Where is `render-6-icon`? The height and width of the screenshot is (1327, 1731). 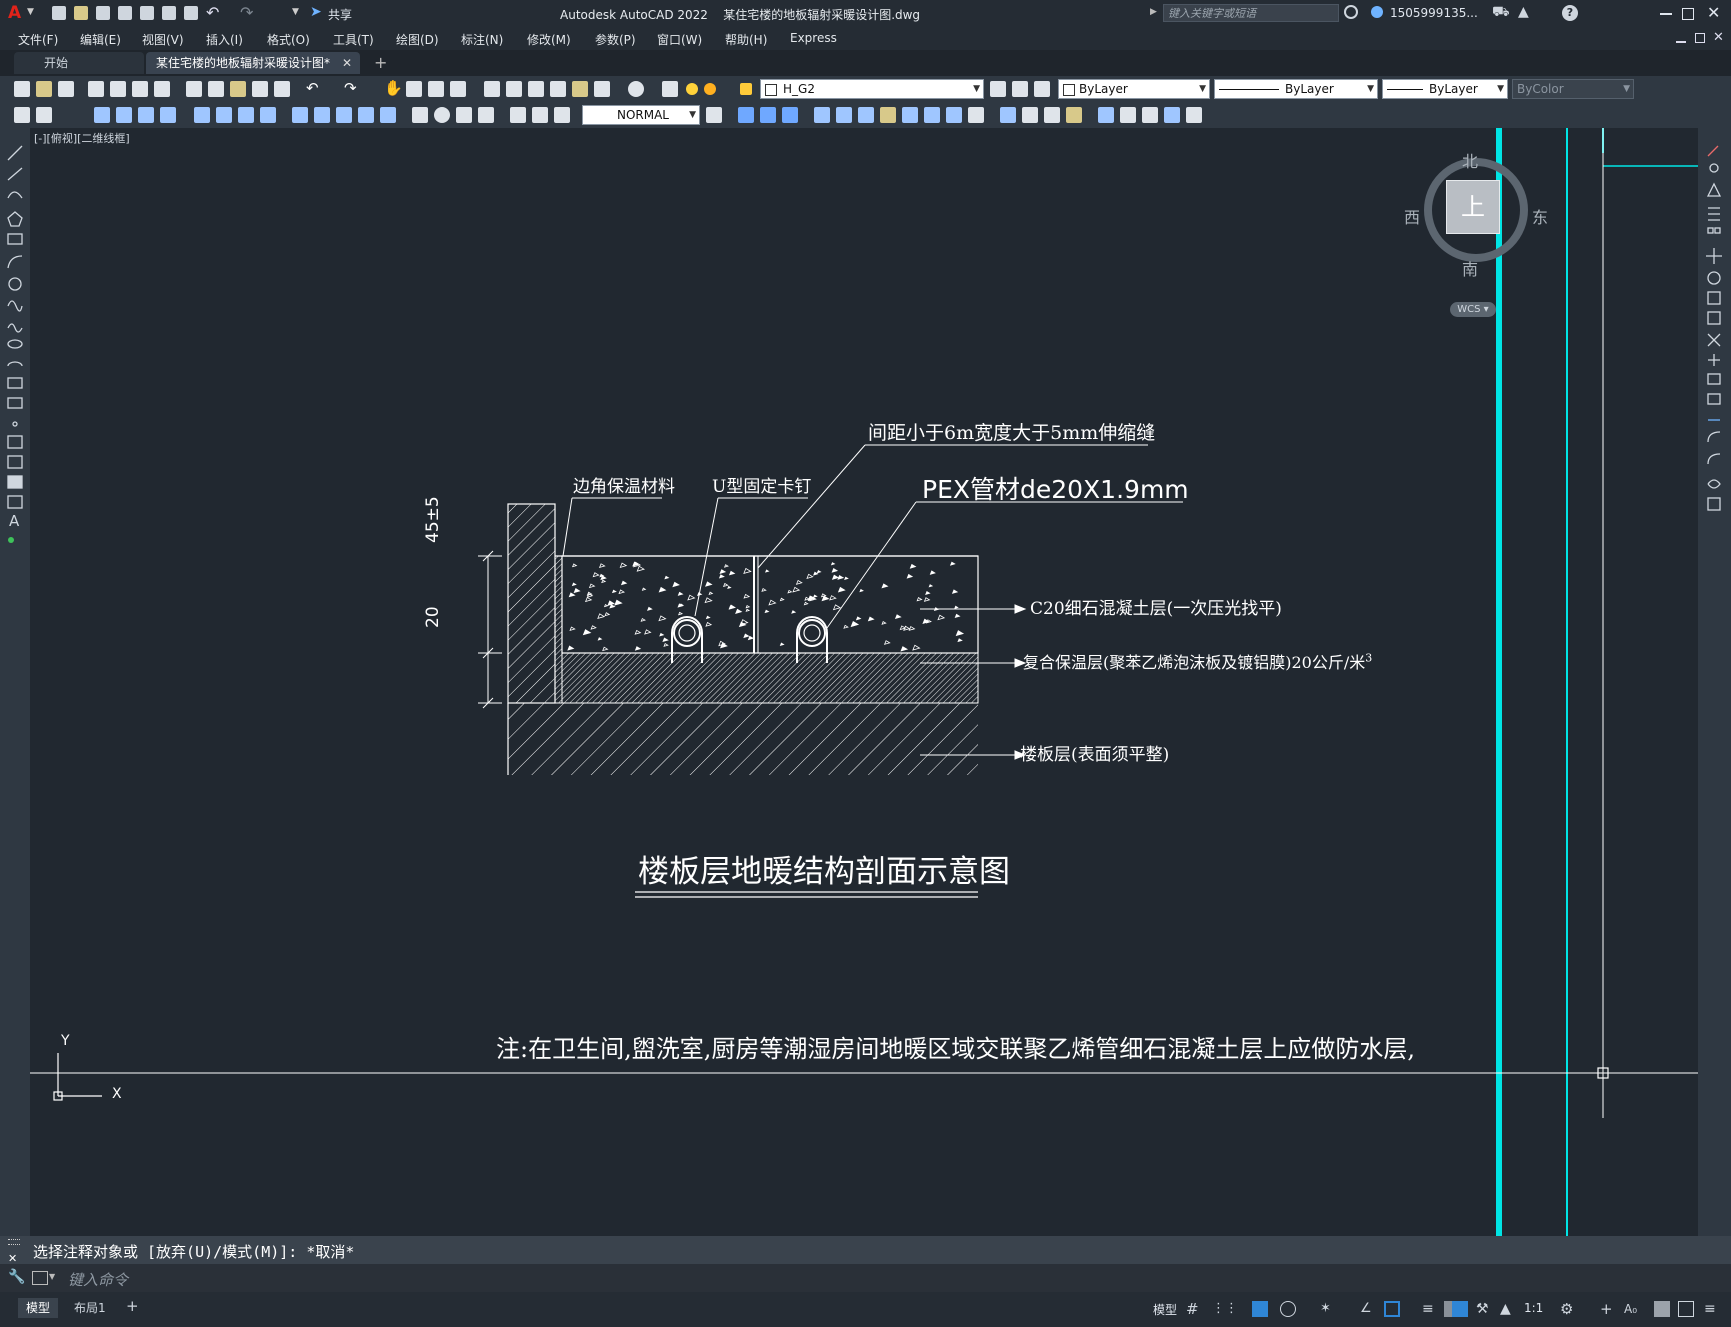
render-6-icon is located at coordinates (1128, 115).